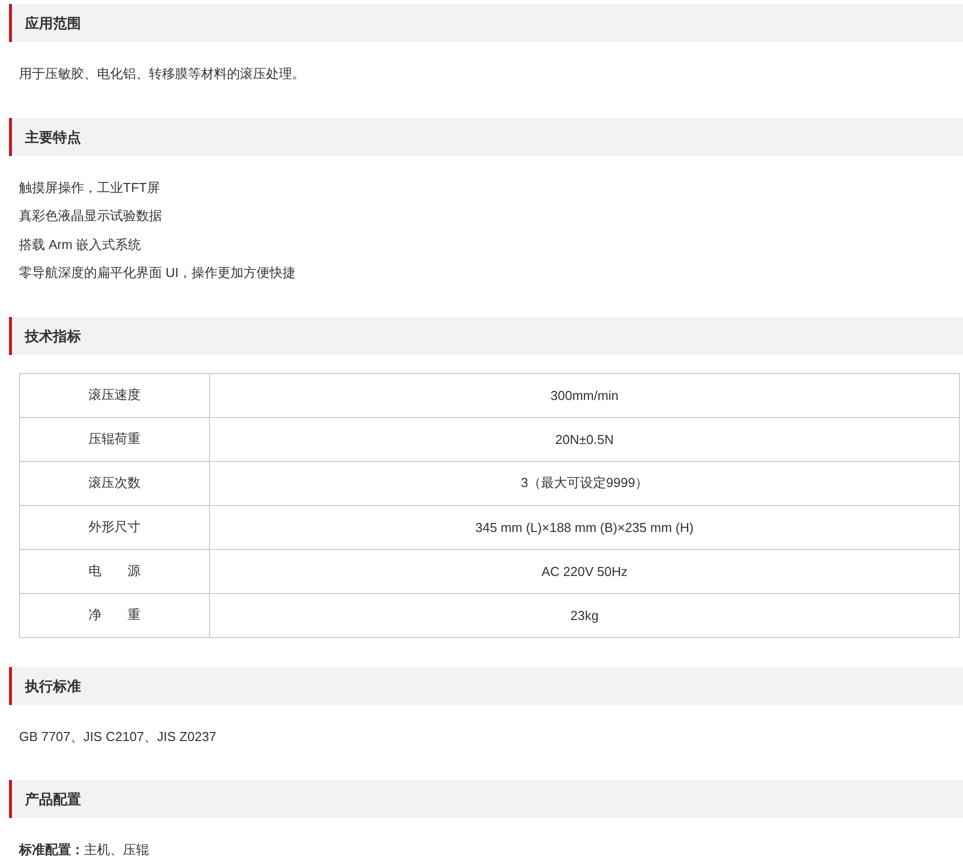  What do you see at coordinates (115, 615) in the screenshot?
I see `table-cell: 净 重` at bounding box center [115, 615].